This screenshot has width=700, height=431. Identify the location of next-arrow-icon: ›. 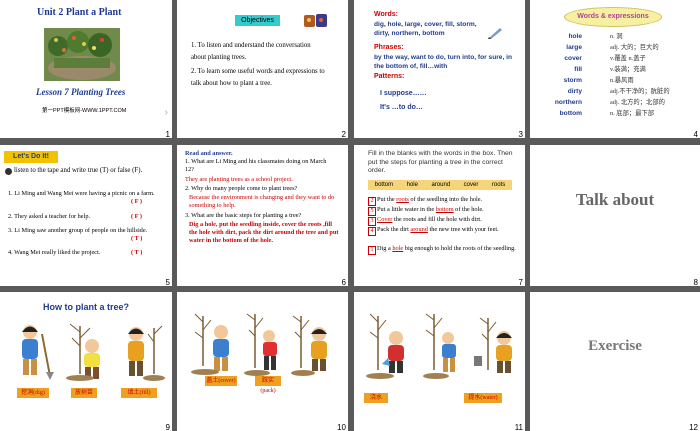
(166, 112).